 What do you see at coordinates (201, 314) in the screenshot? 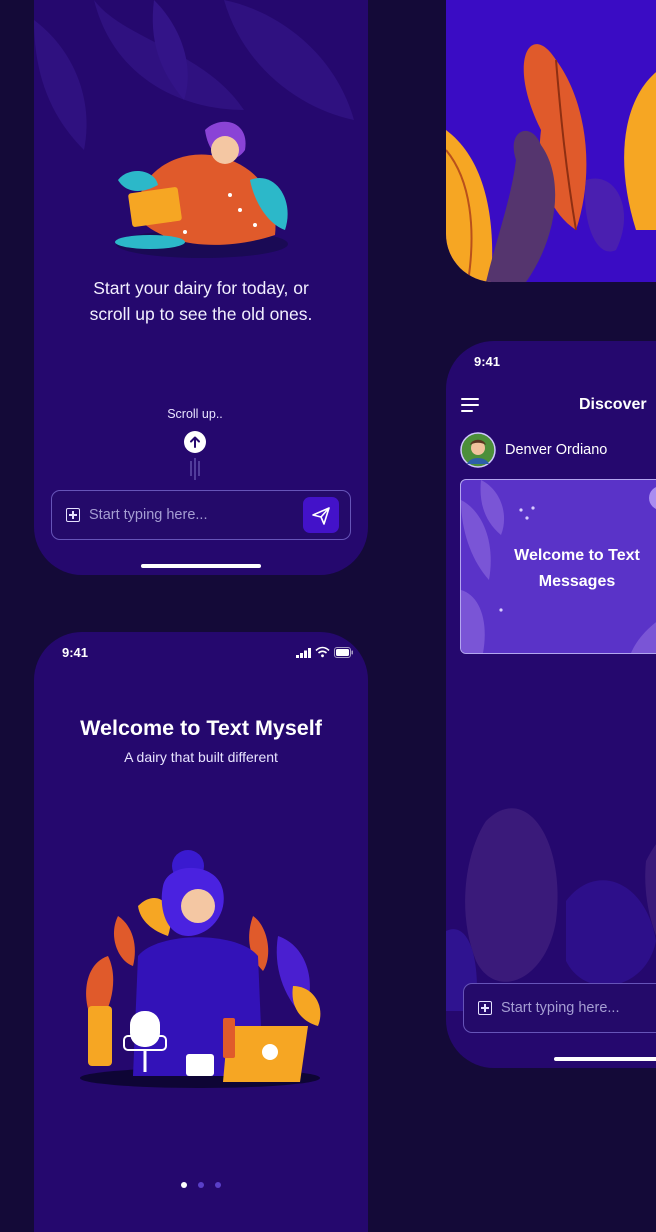
I see `caption-line-2: scroll up to see the old ones.` at bounding box center [201, 314].